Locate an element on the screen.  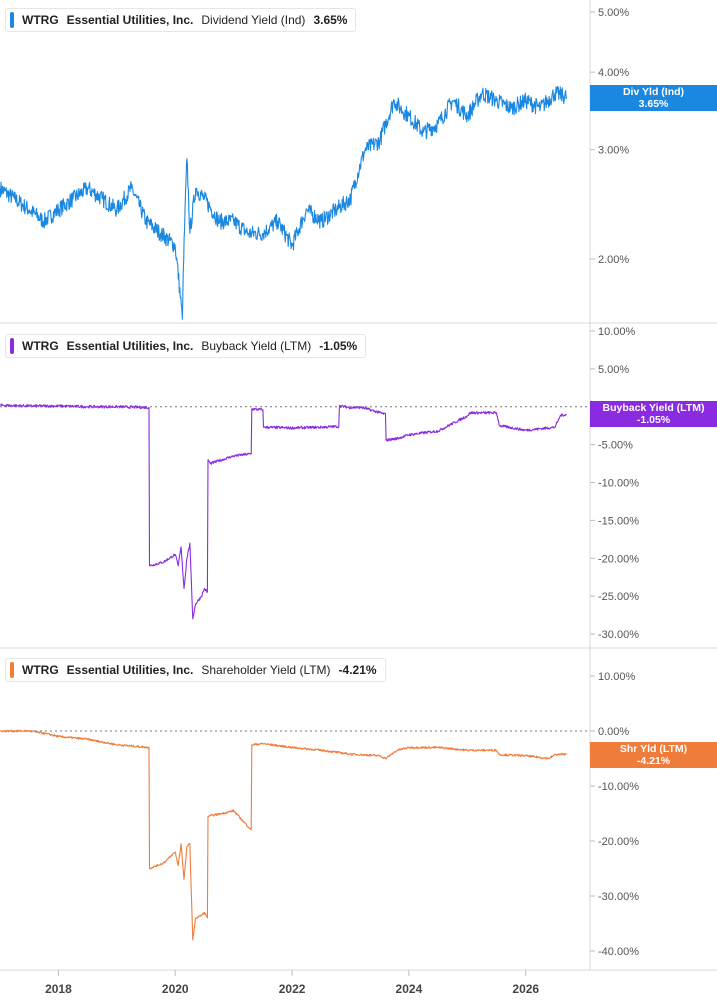
badge-value: -1.05% is located at coordinates (653, 420).